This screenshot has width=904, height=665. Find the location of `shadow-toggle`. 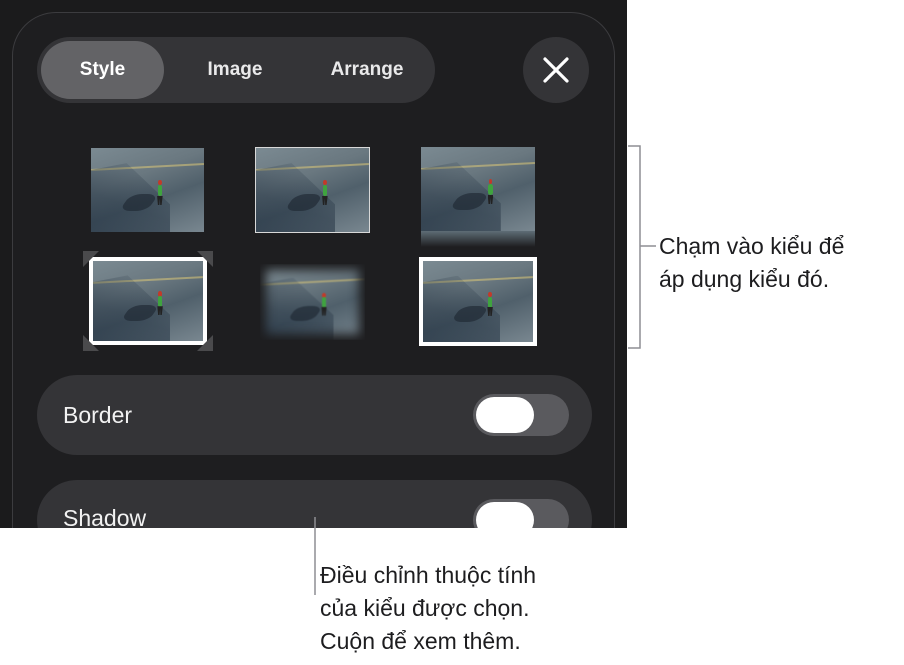

shadow-toggle is located at coordinates (521, 513).